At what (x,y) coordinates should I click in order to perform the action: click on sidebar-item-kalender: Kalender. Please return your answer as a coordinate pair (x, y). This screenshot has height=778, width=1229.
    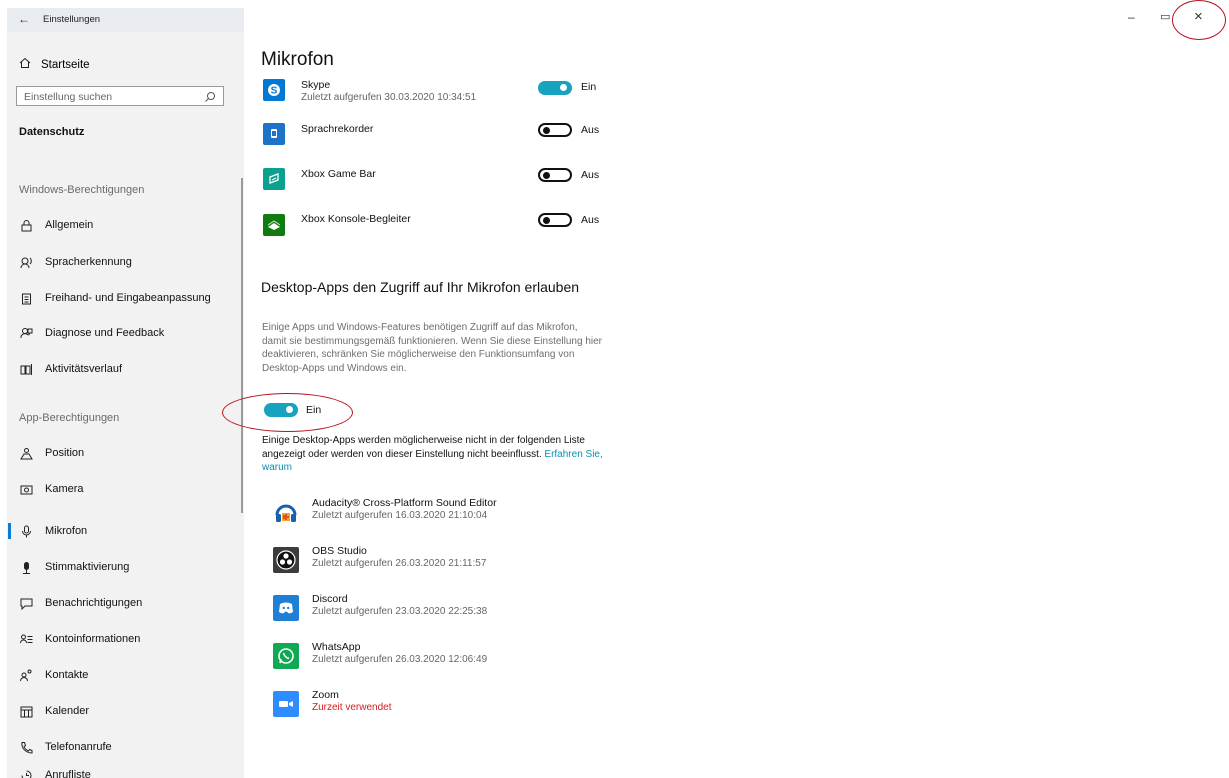
    Looking at the image, I should click on (54, 711).